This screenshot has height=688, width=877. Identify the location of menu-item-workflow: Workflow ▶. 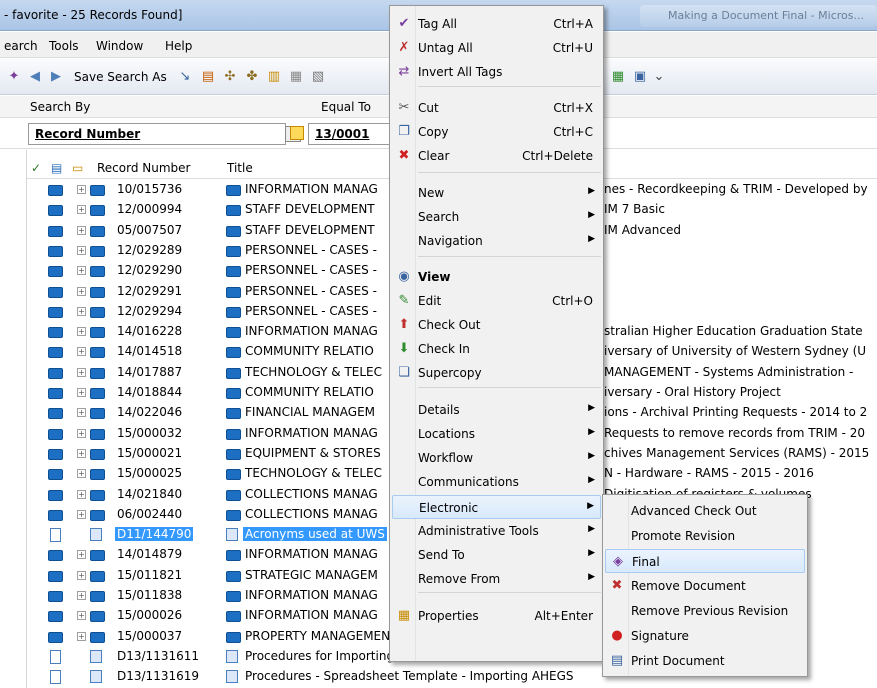
(496, 458).